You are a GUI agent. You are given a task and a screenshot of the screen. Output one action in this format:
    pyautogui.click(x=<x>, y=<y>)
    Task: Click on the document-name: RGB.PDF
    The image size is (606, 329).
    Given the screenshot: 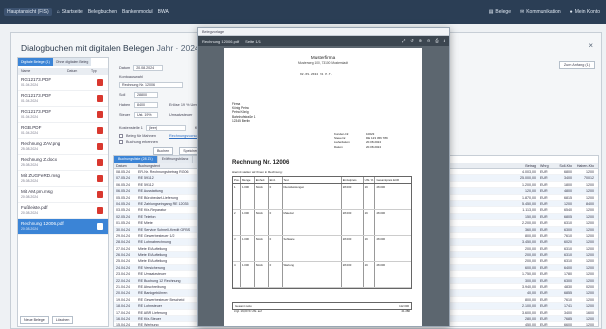 What is the action you would take?
    pyautogui.click(x=31, y=127)
    